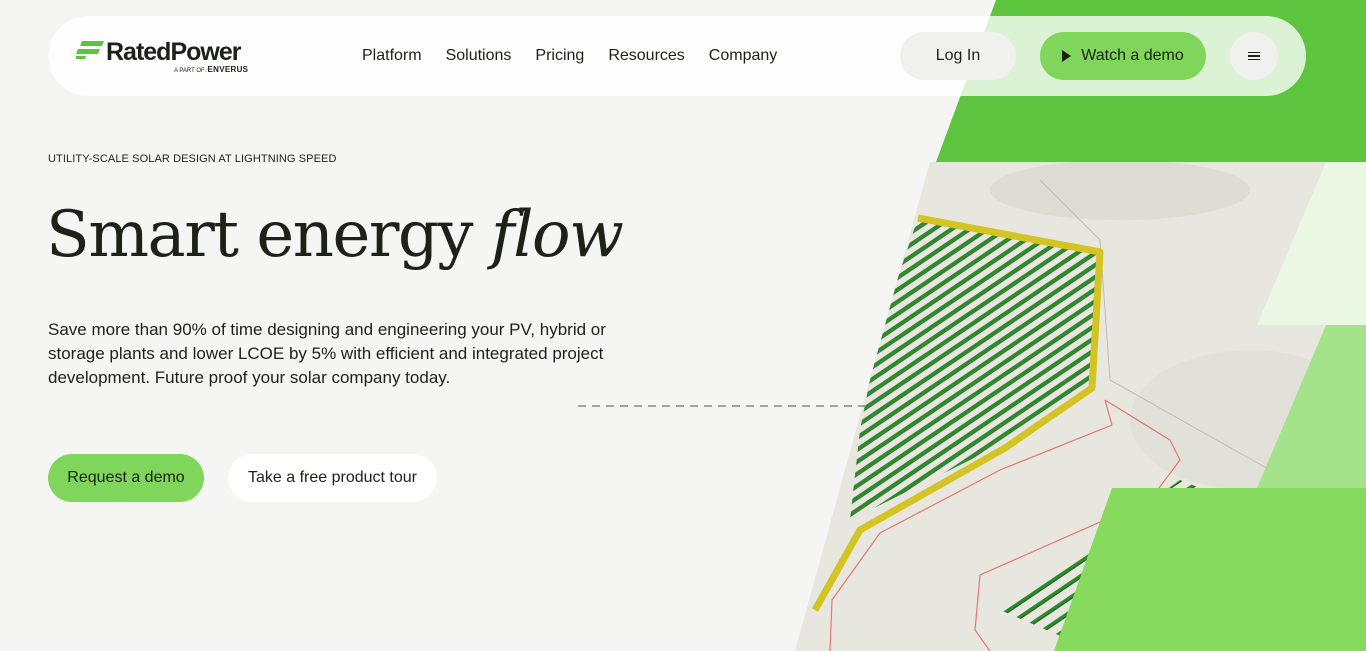  I want to click on logo-subtitle: A PART OF ∕ENVERUS, so click(211, 69).